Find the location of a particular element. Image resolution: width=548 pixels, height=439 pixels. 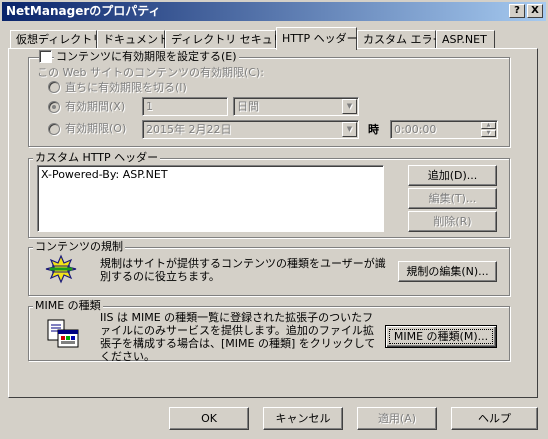

apply-button: 適用(A) is located at coordinates (397, 418).